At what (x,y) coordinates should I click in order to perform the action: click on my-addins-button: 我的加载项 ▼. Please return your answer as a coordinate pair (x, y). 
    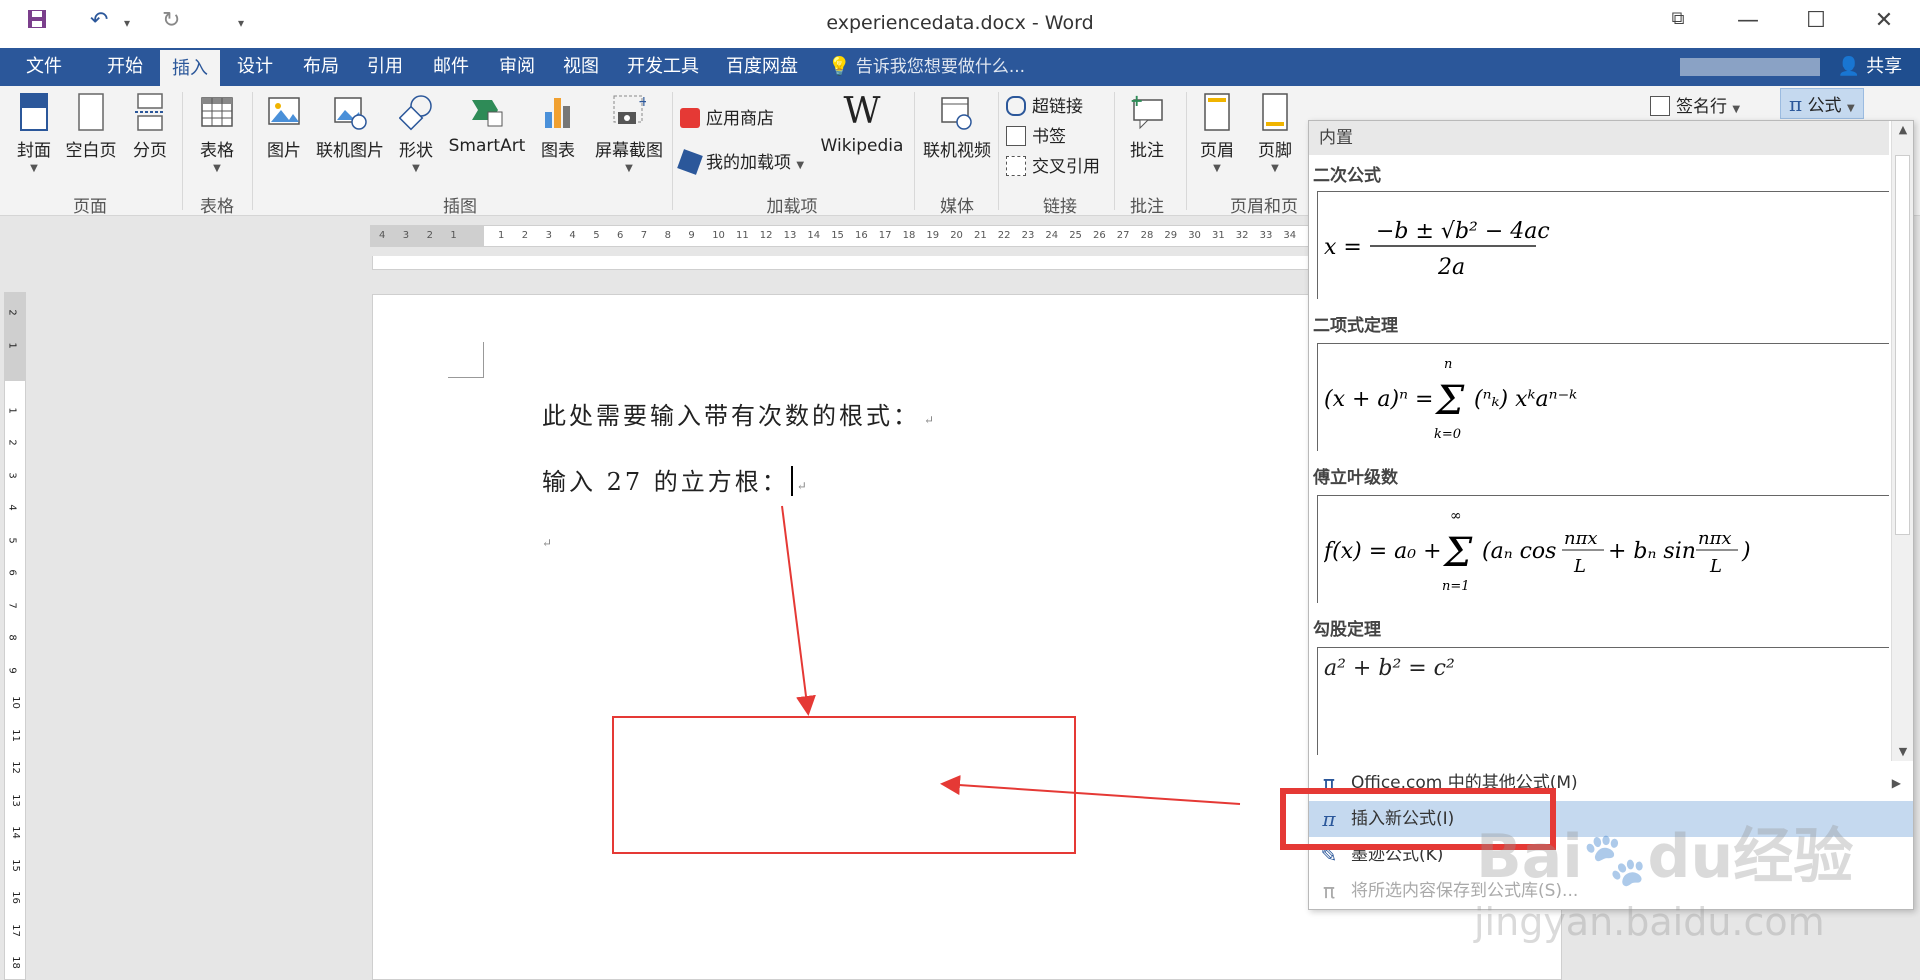
    Looking at the image, I should click on (740, 161).